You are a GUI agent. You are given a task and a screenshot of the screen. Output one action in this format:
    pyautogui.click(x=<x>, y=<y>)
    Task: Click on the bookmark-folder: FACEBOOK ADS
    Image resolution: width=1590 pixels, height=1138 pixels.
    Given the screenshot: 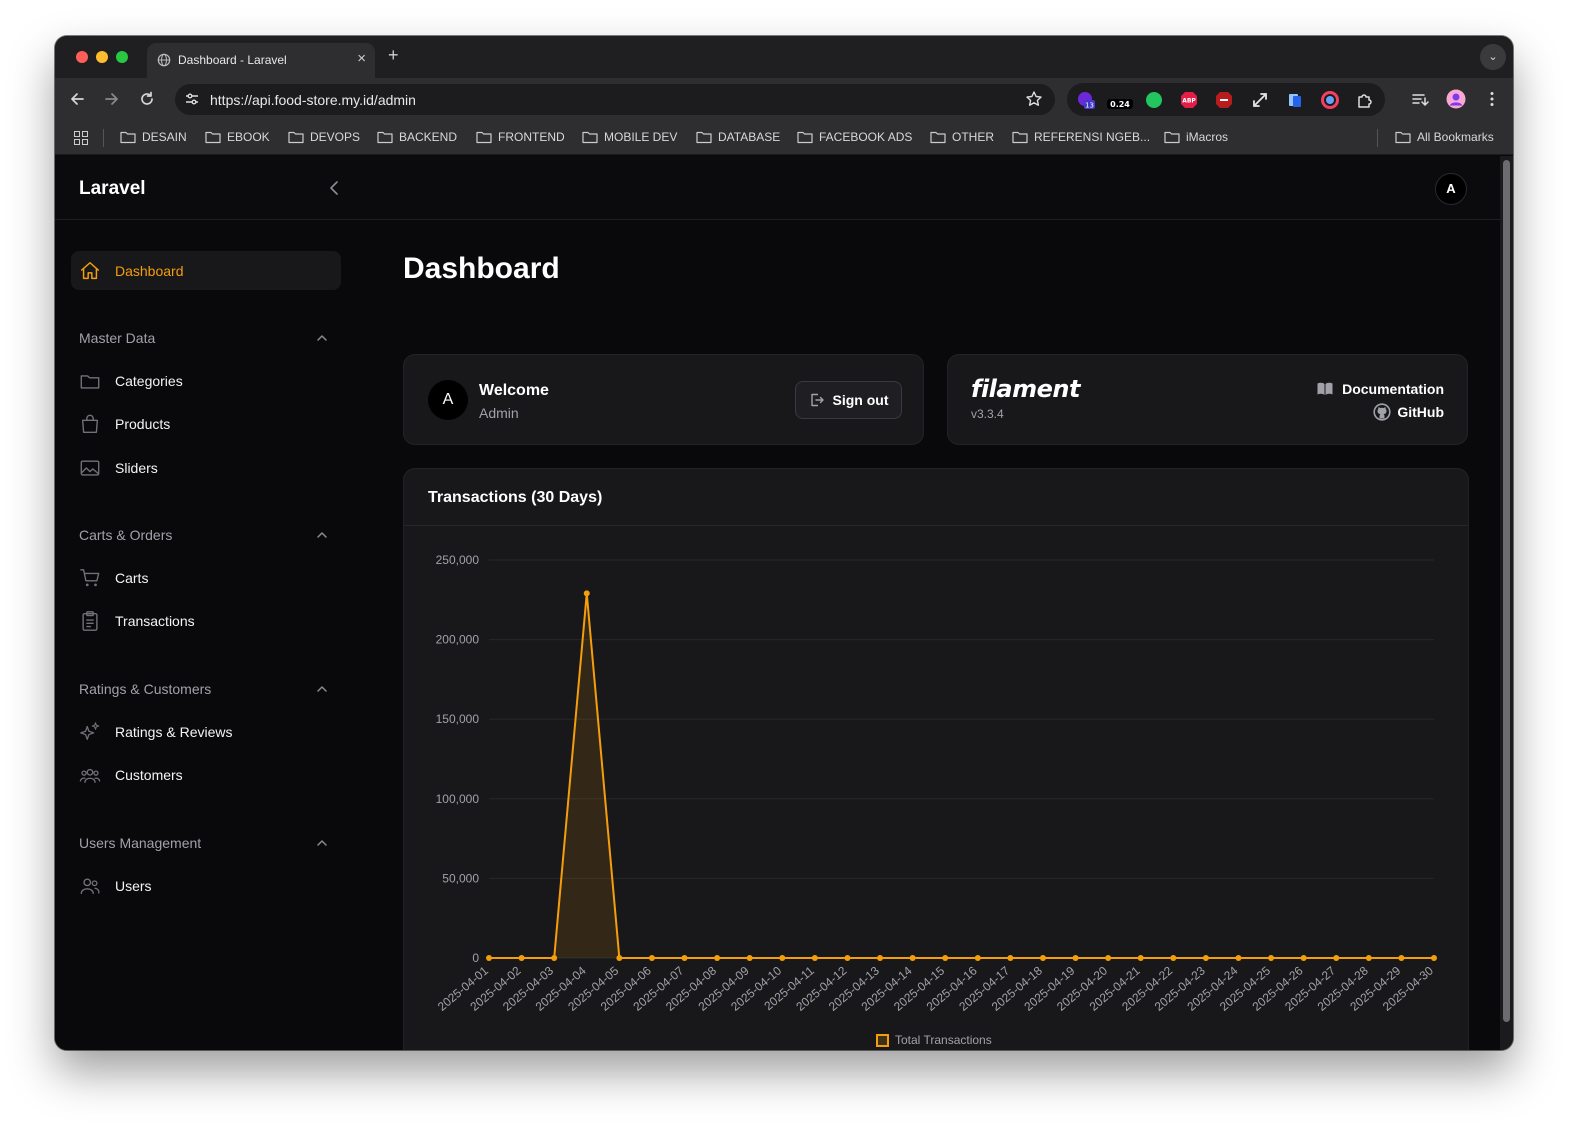 What is the action you would take?
    pyautogui.click(x=854, y=137)
    